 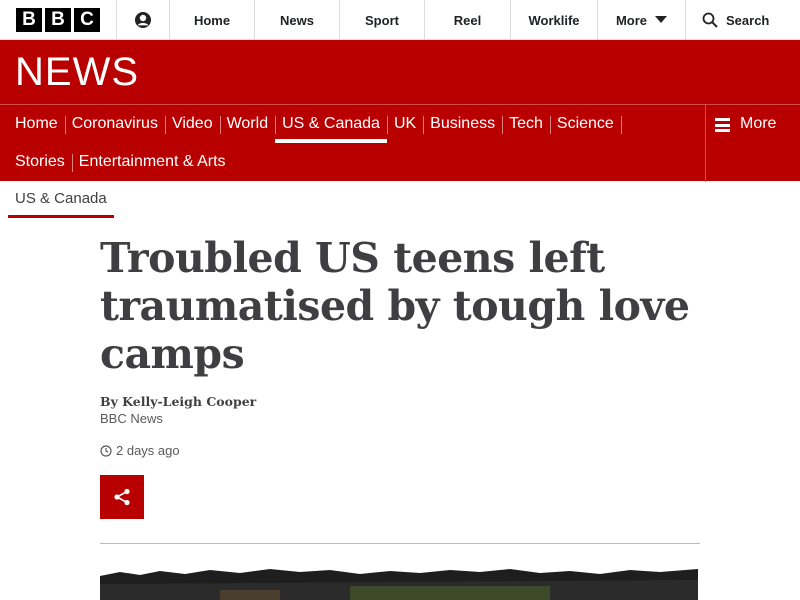 I want to click on headline-line-3: camps, so click(x=172, y=354).